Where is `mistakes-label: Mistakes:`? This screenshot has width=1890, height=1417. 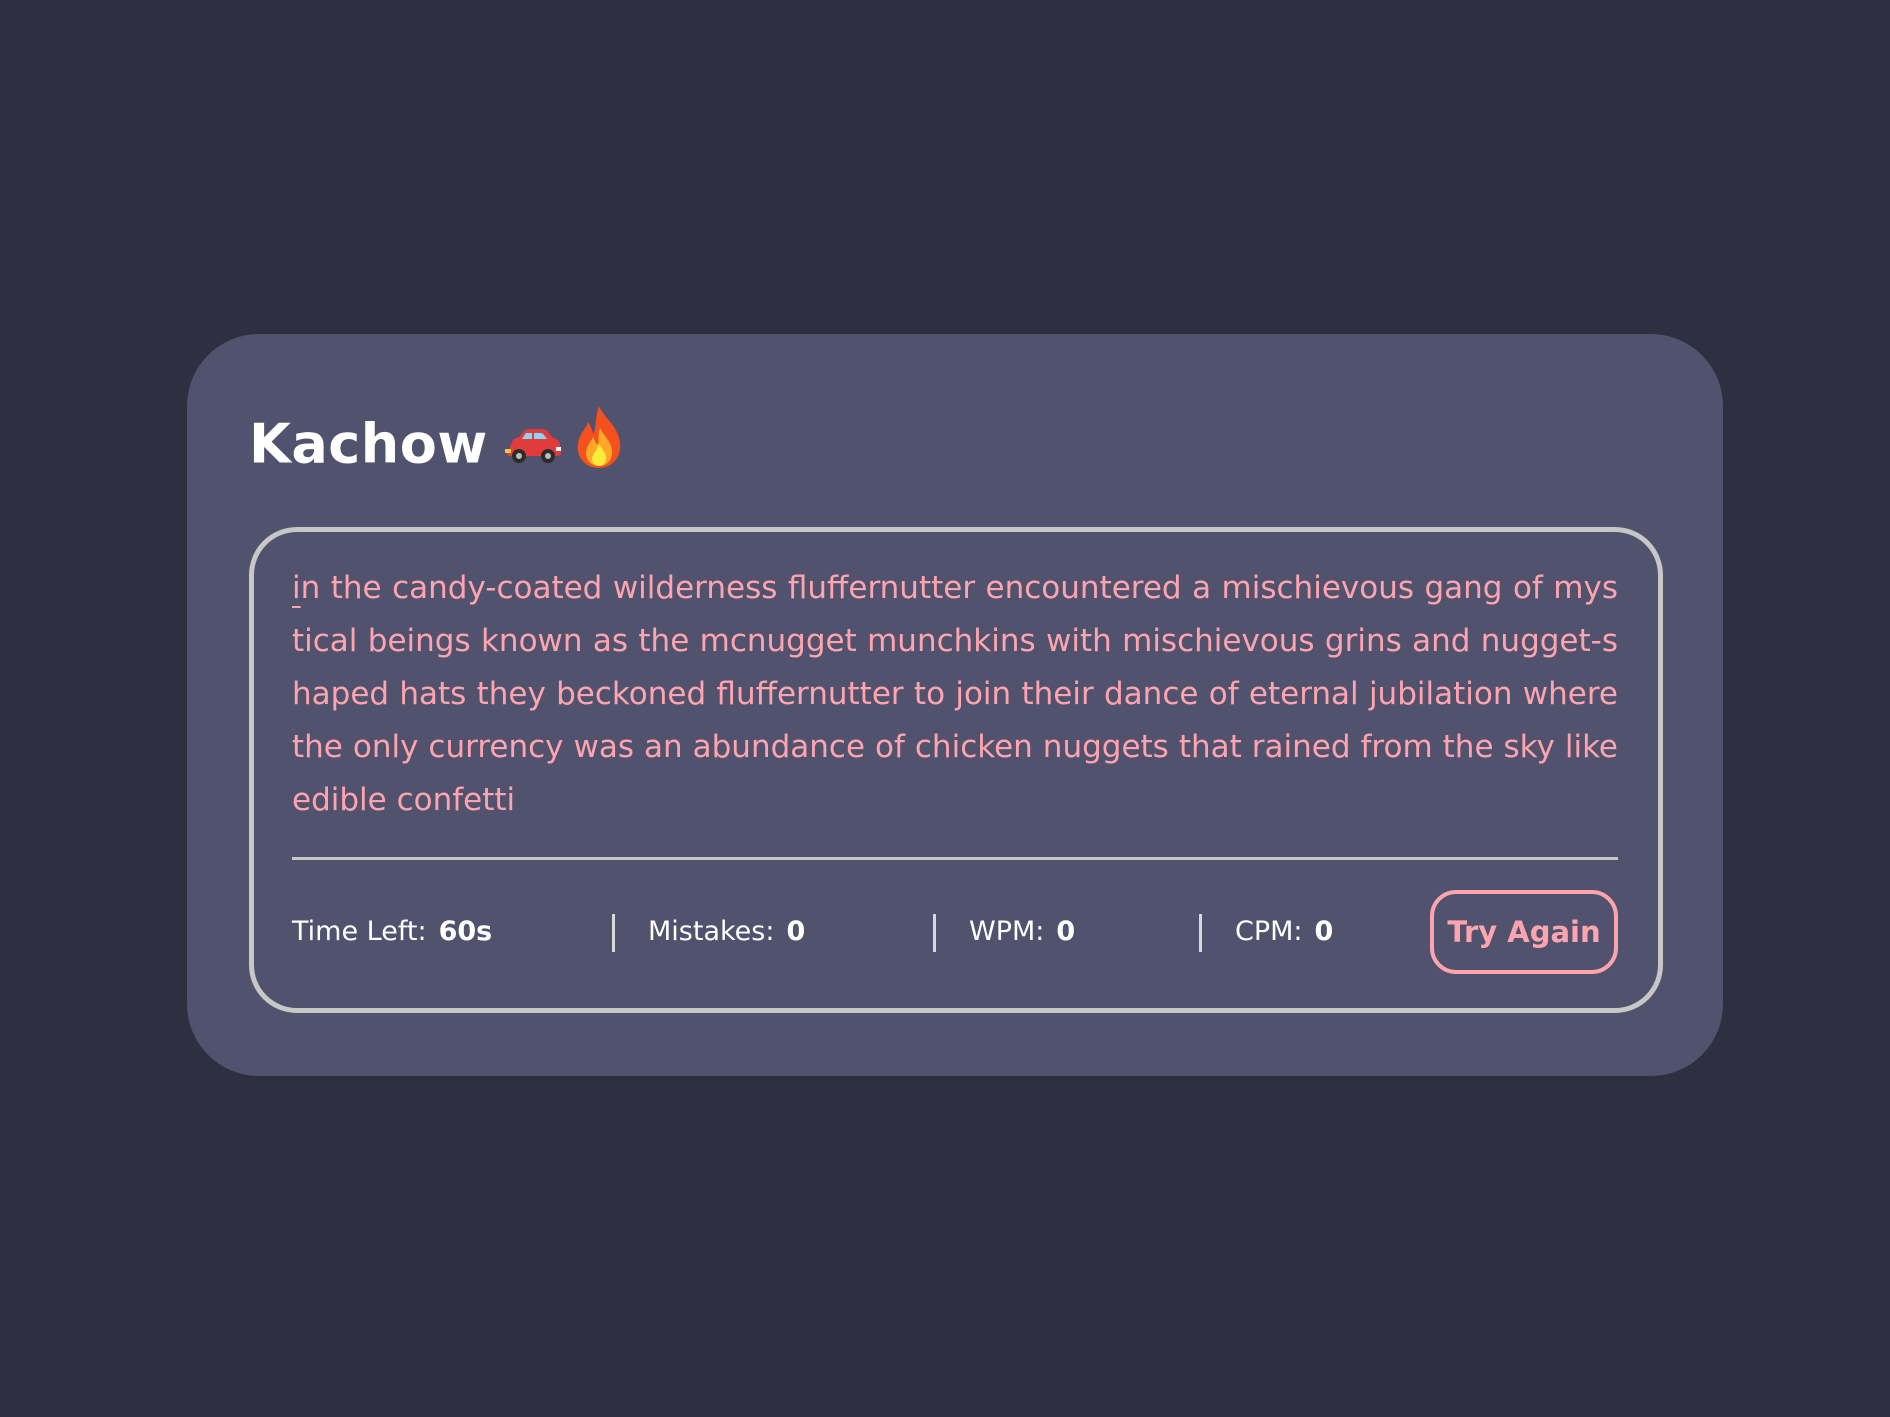 mistakes-label: Mistakes: is located at coordinates (711, 931).